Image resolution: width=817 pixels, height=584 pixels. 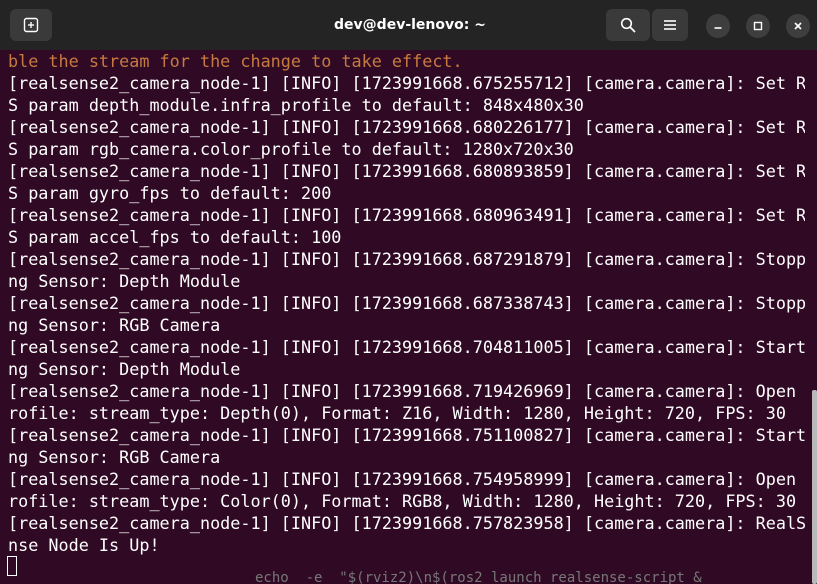 I want to click on window-title: dev@dev-lenovo: ~, so click(x=410, y=25).